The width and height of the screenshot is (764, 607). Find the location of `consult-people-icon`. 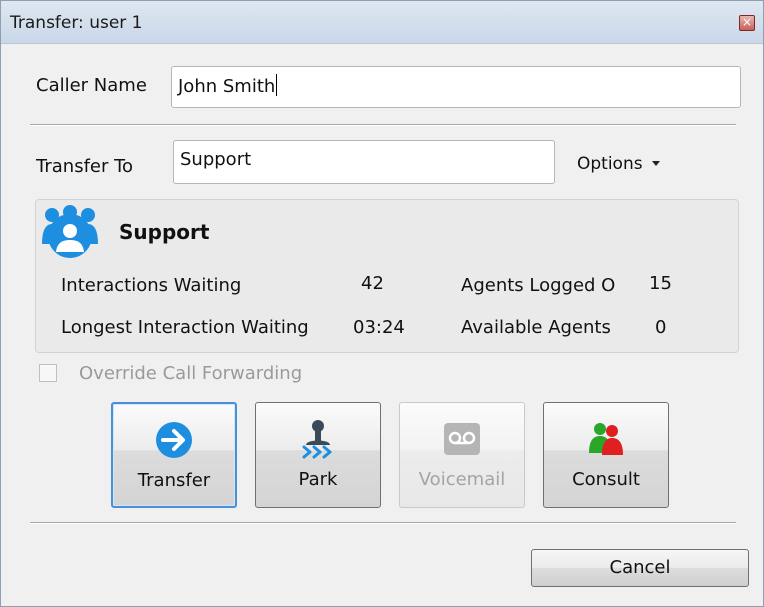

consult-people-icon is located at coordinates (606, 439).